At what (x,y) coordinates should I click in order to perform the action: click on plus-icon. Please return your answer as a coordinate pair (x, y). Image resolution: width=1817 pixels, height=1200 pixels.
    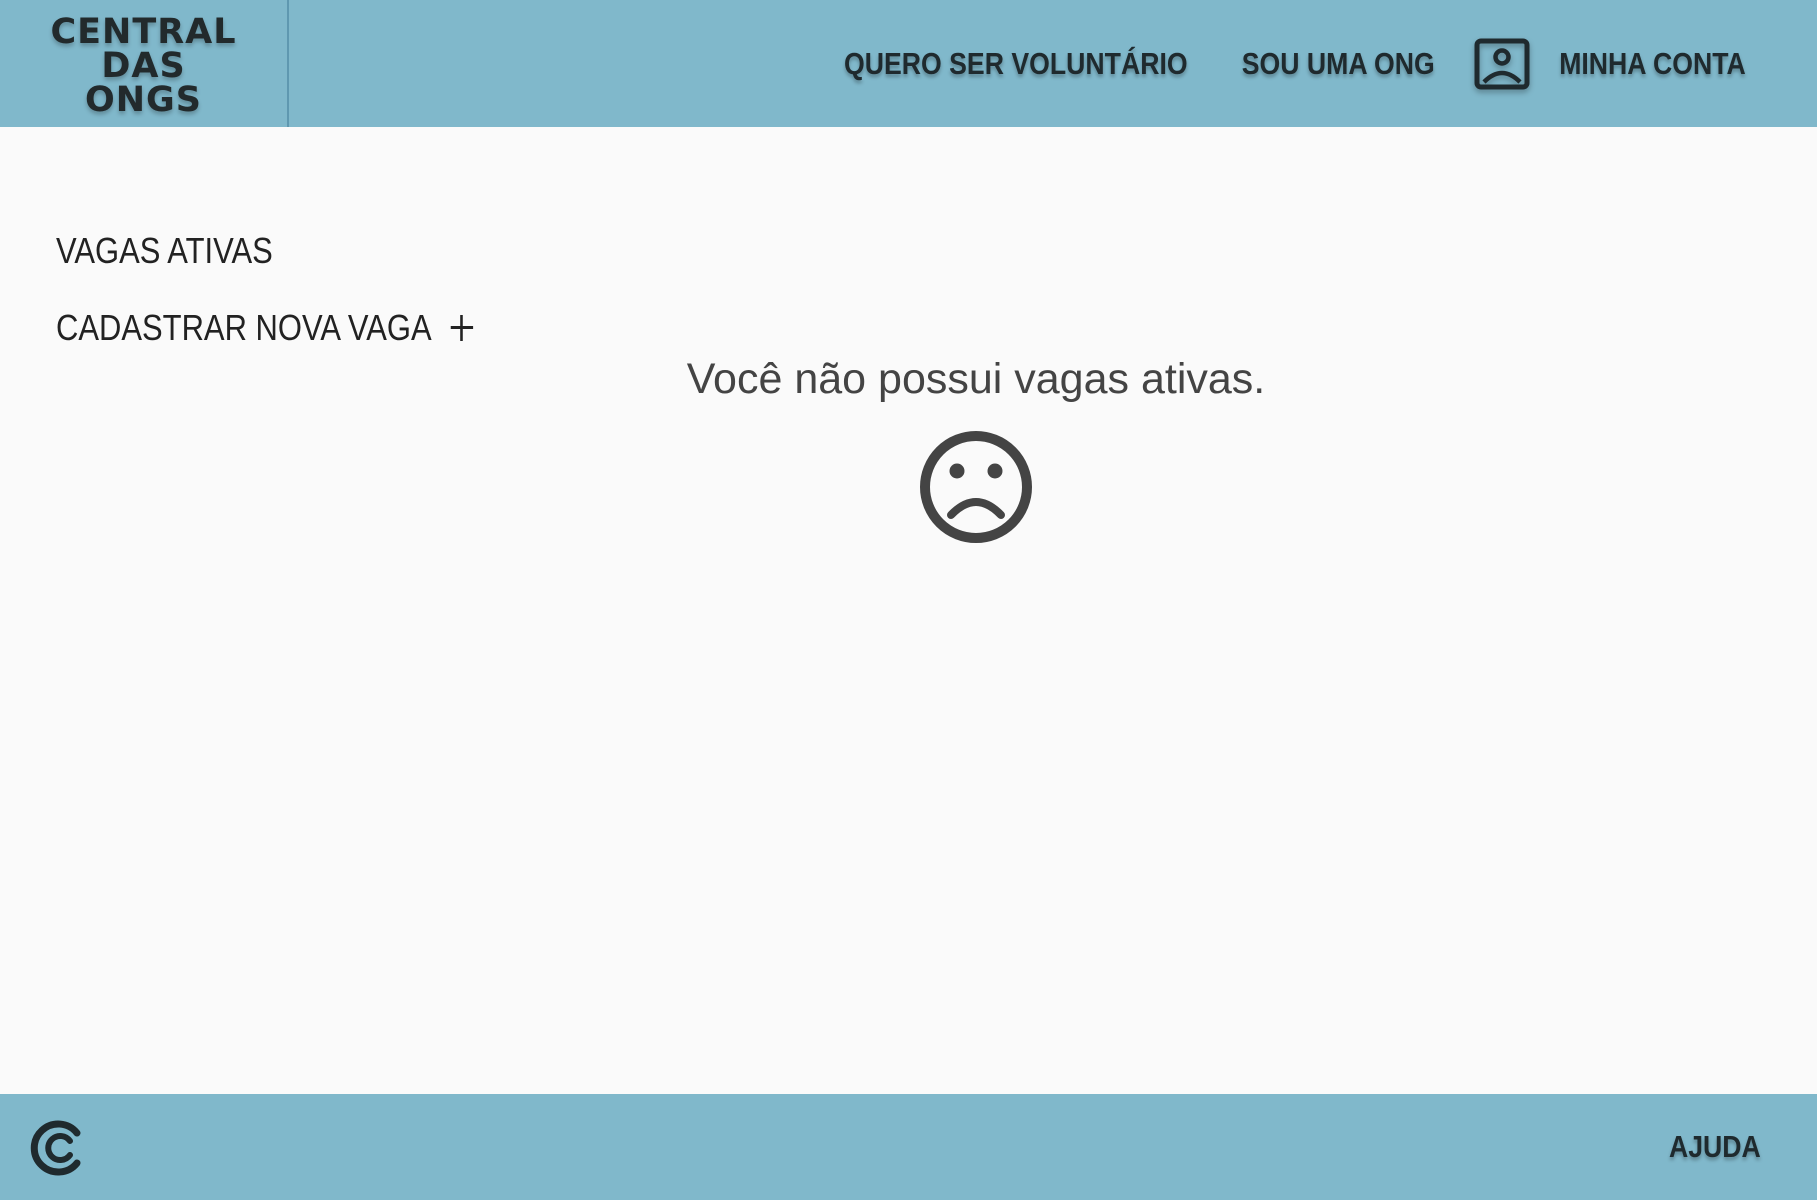
    Looking at the image, I should click on (461, 328).